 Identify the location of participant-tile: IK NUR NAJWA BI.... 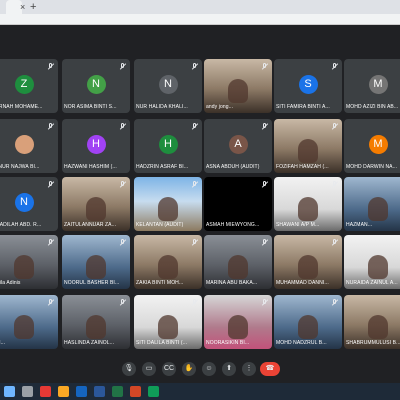
(29, 146).